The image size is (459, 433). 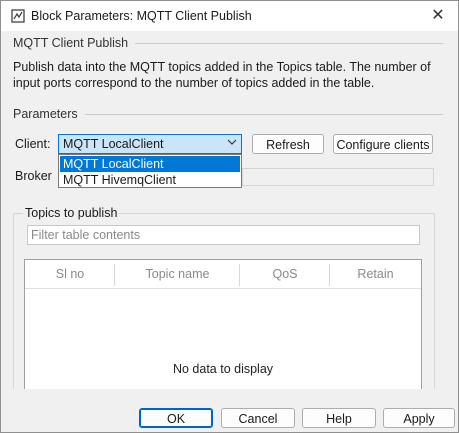 I want to click on title-bar: Block Parameters: MQTT Client Publish ✕, so click(x=229, y=16).